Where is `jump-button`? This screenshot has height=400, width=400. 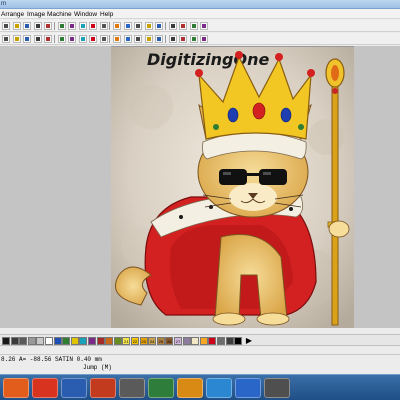
jump-button is located at coordinates (48, 39).